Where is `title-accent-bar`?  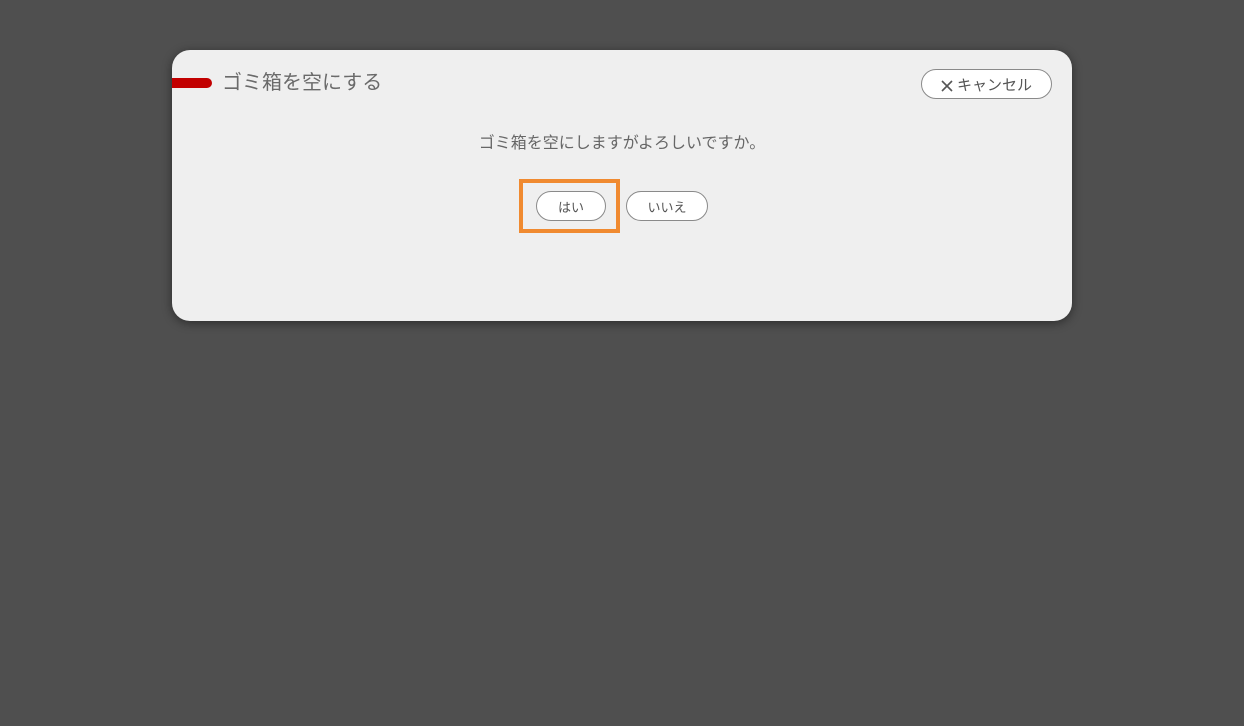
title-accent-bar is located at coordinates (192, 83).